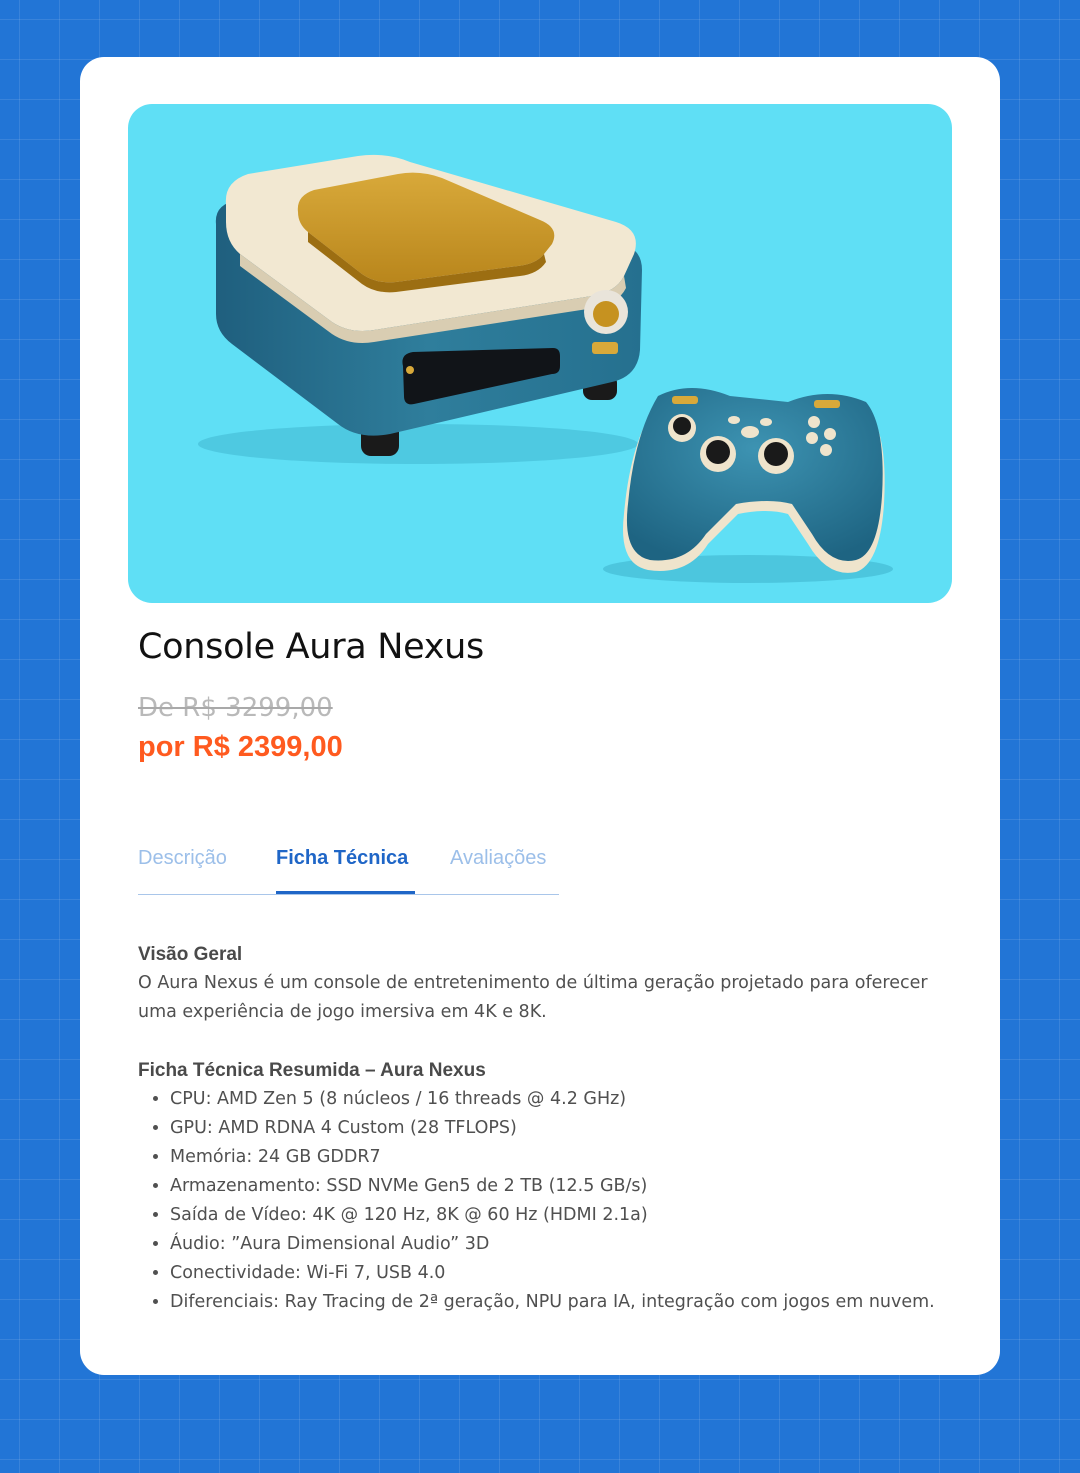 The width and height of the screenshot is (1080, 1473). I want to click on list-item: Memória: 24 GB GDDR7, so click(554, 1157).